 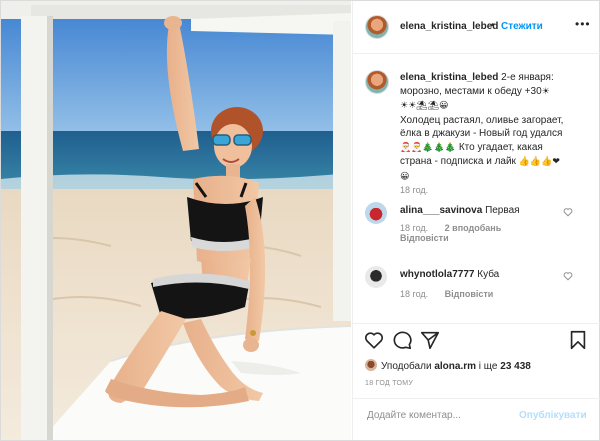 I want to click on comment-likes: 2 вподобань, so click(x=473, y=228).